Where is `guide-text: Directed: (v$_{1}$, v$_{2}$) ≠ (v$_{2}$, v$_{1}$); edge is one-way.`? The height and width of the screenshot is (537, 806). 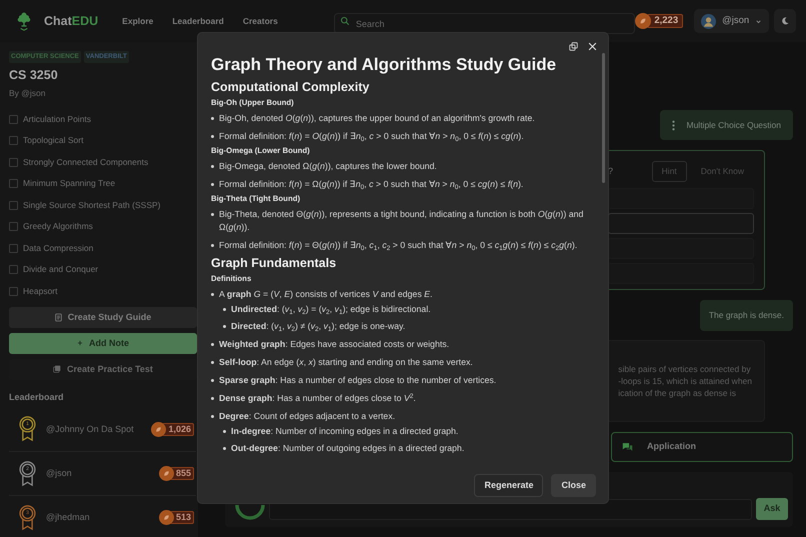 guide-text: Directed: (v$_{1}$, v$_{2}$) ≠ (v$_{2}$, v$_{1}$); edge is one-way. is located at coordinates (318, 326).